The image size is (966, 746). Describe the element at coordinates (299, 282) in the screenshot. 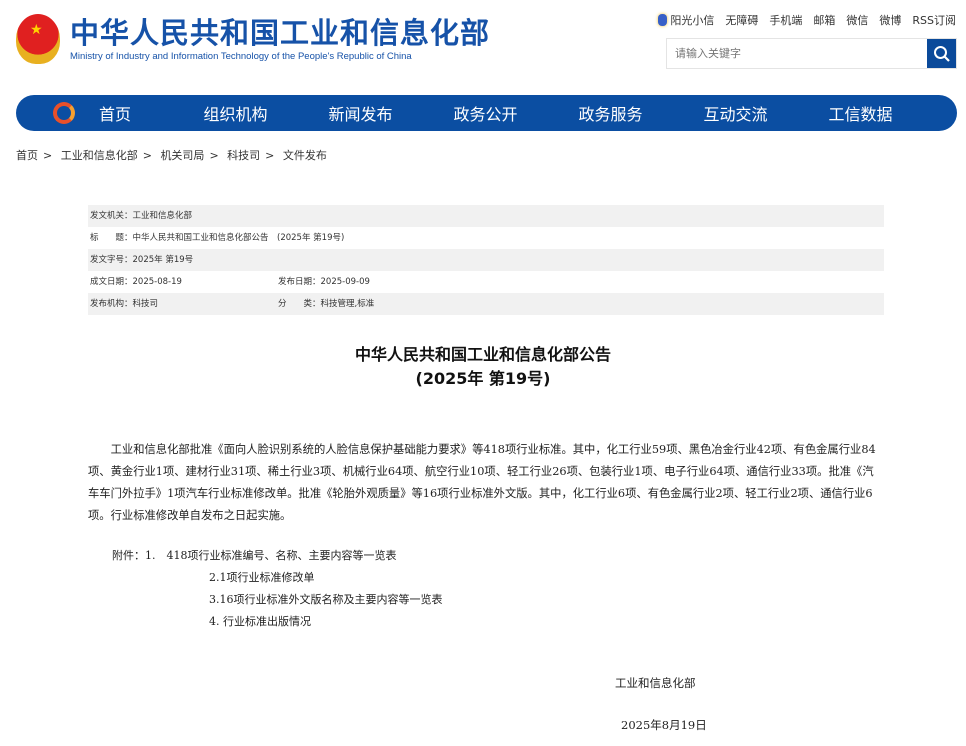

I see `meta-label: 发布日期：` at that location.